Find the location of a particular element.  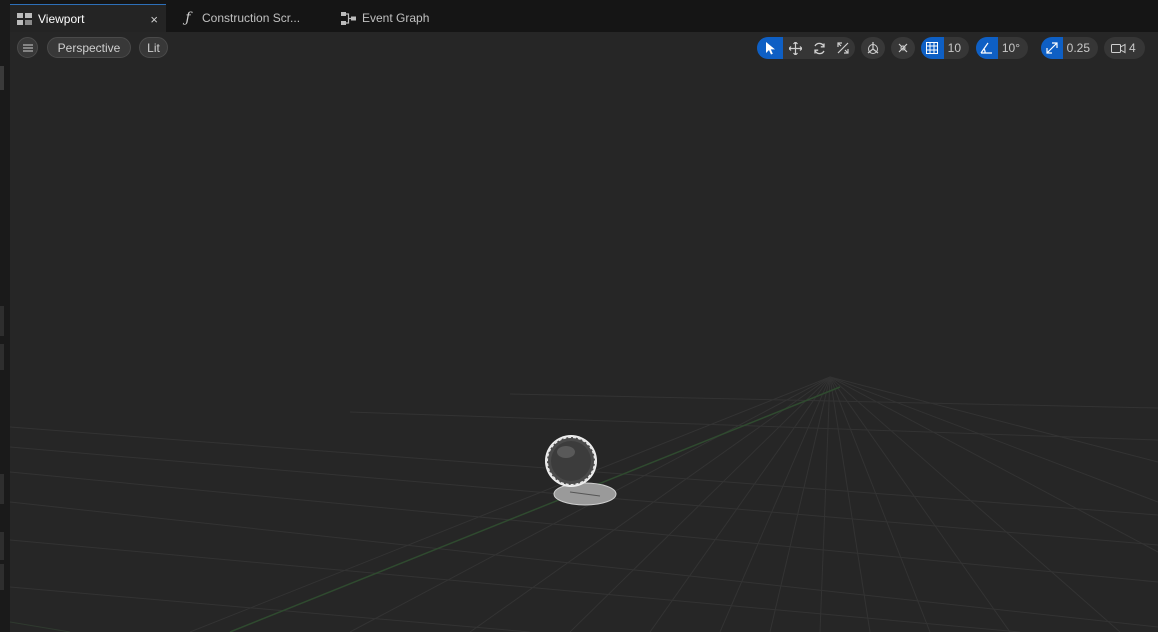

rotation-snap-group: 10° is located at coordinates (1002, 48).